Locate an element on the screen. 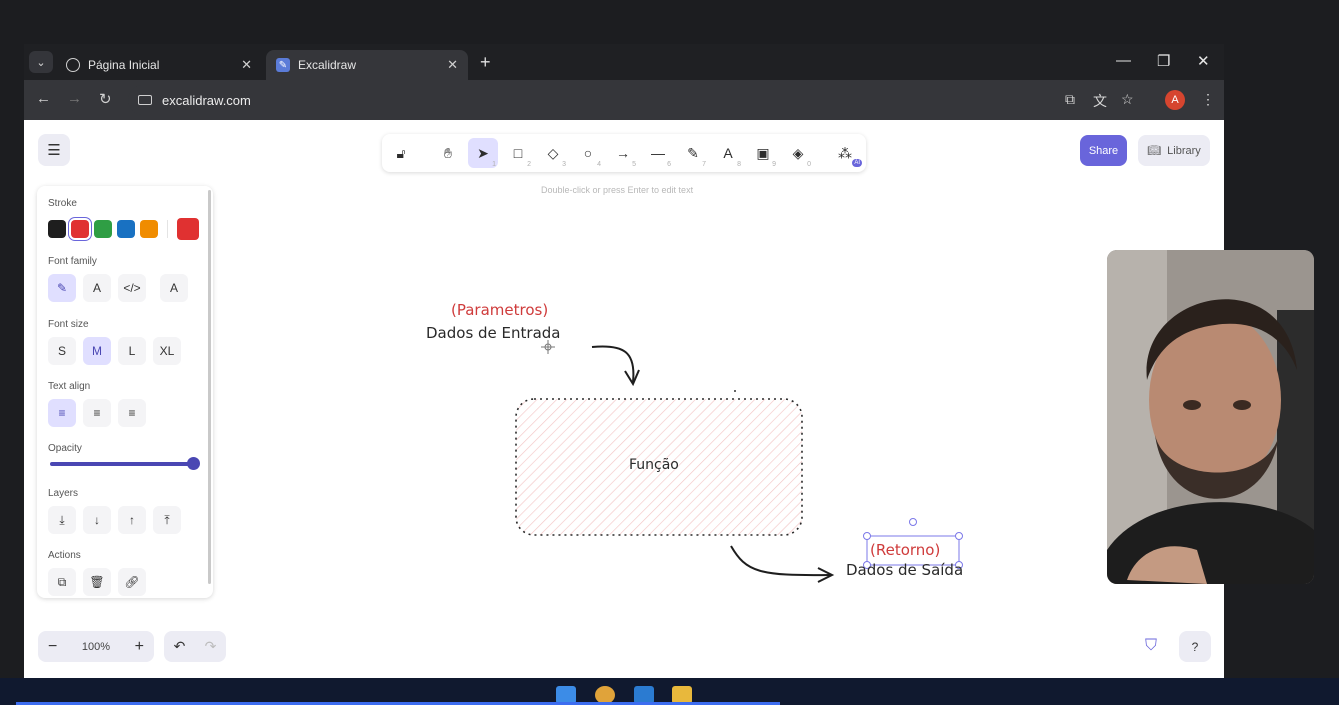 Image resolution: width=1339 pixels, height=705 pixels. image-tool: ▣ 9 is located at coordinates (763, 153).